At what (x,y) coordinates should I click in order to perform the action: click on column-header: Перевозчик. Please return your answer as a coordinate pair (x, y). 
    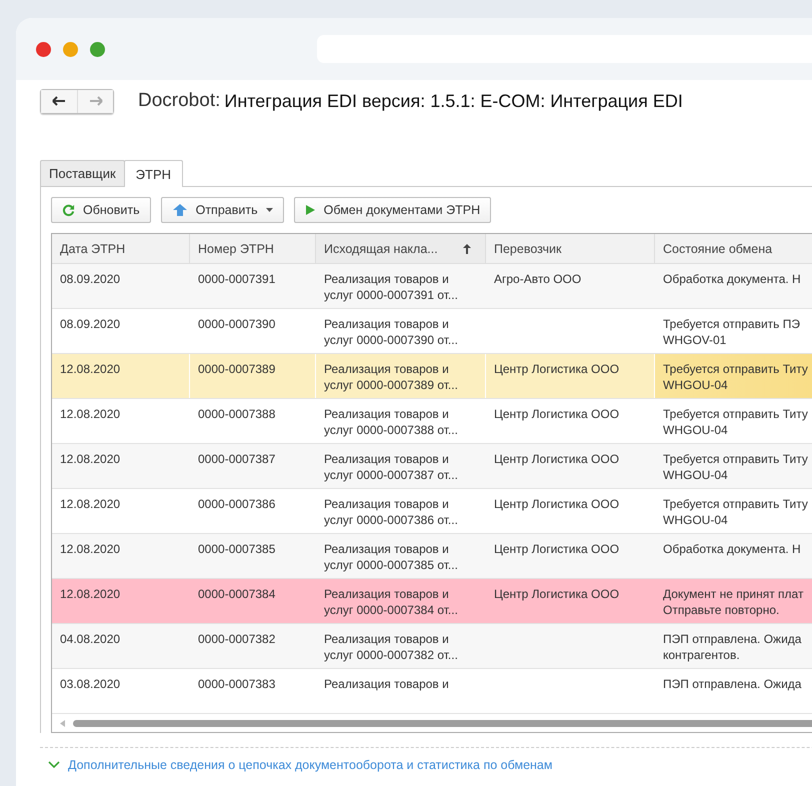
    Looking at the image, I should click on (570, 248).